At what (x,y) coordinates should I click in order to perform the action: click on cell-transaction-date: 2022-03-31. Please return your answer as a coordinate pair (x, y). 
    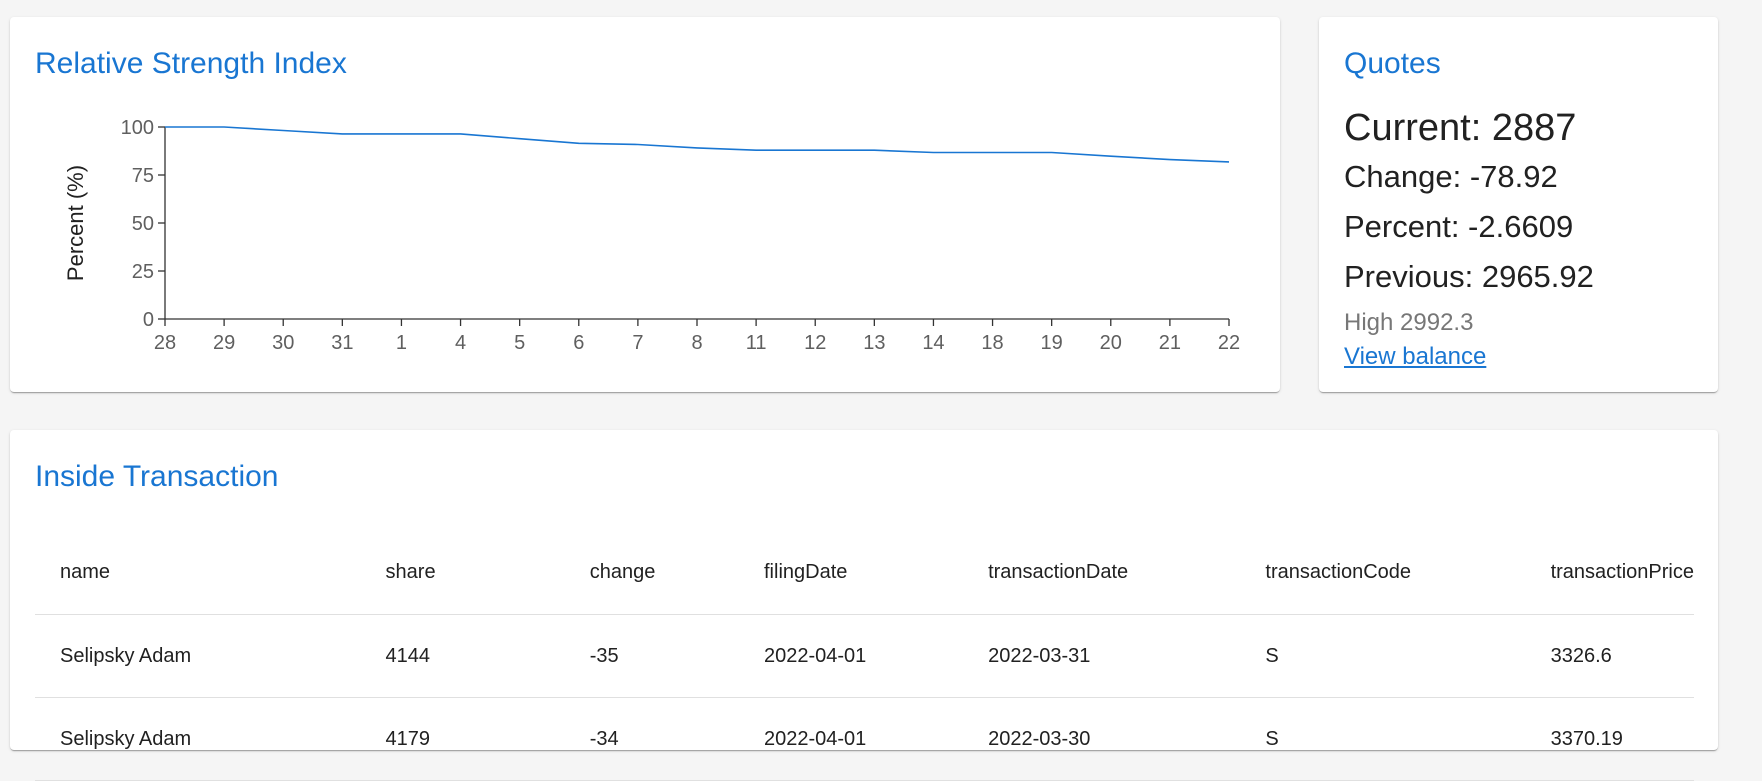
    Looking at the image, I should click on (1102, 656).